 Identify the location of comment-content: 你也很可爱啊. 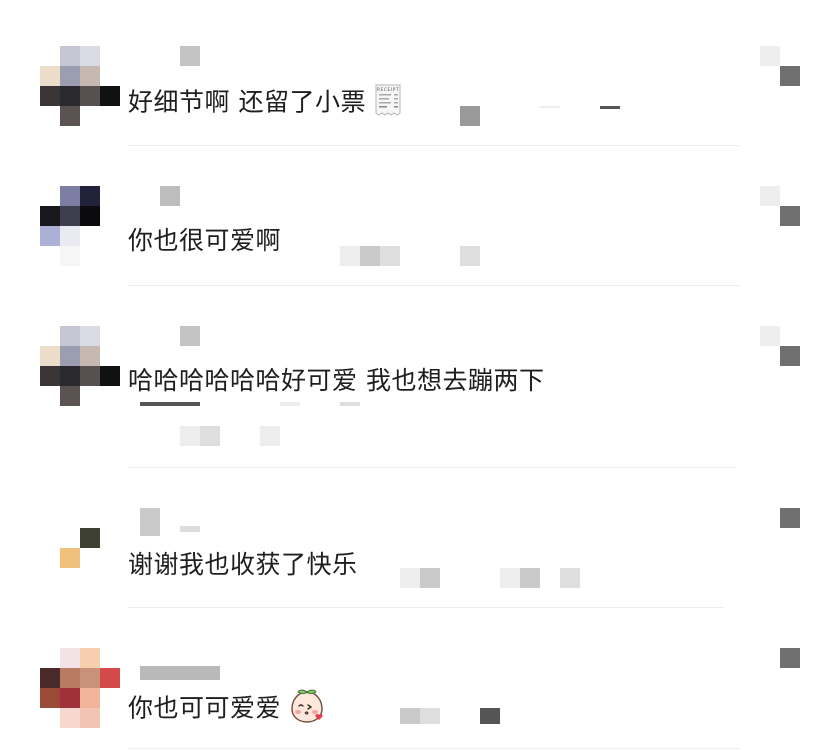
(205, 240).